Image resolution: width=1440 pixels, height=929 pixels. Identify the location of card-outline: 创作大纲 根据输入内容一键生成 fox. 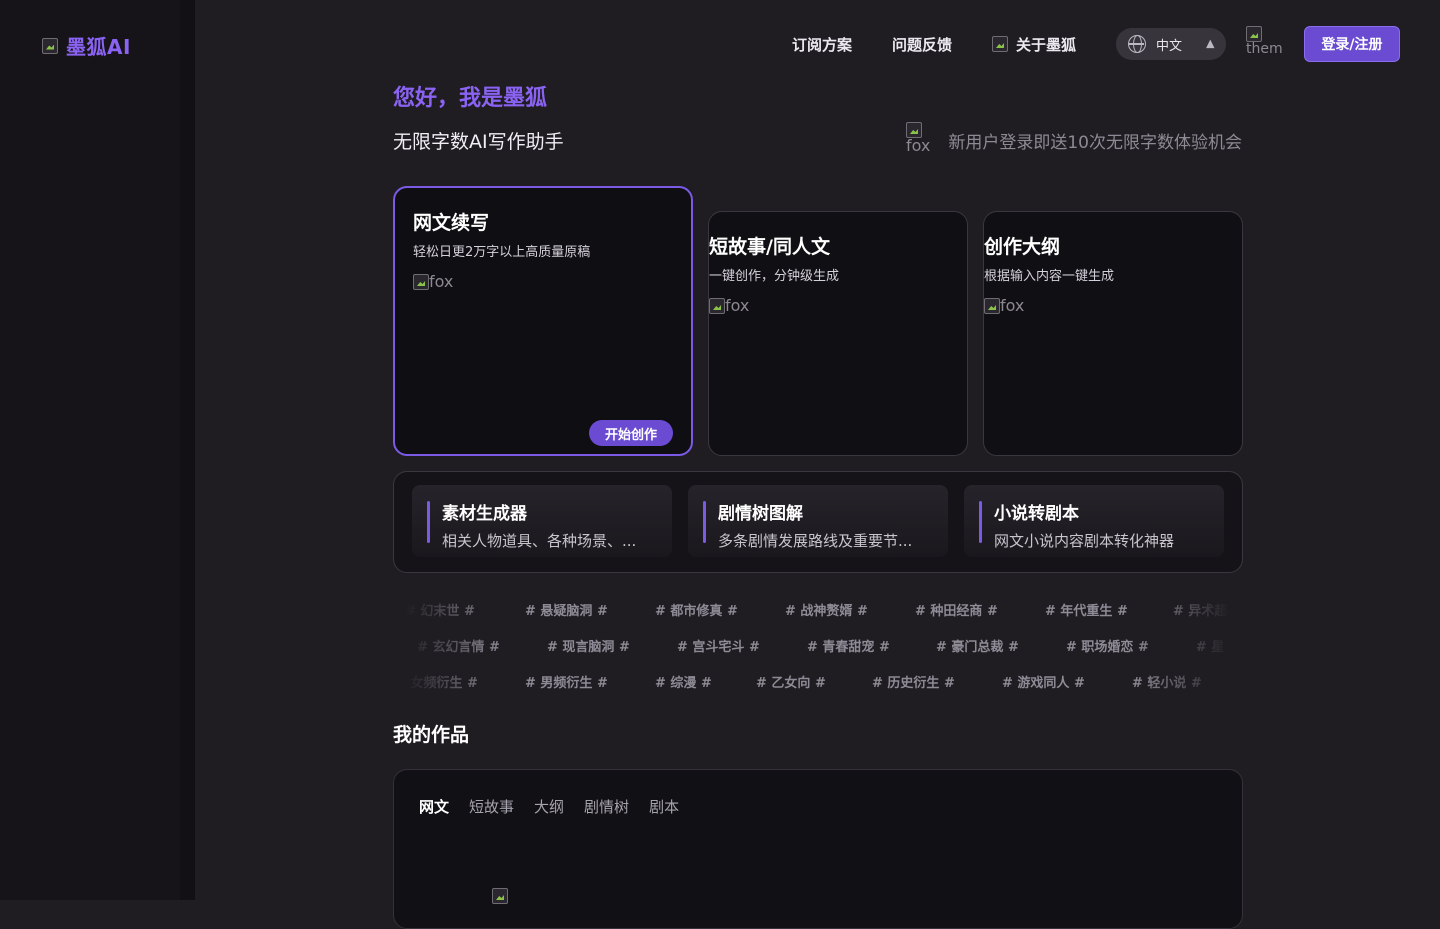
(1113, 333).